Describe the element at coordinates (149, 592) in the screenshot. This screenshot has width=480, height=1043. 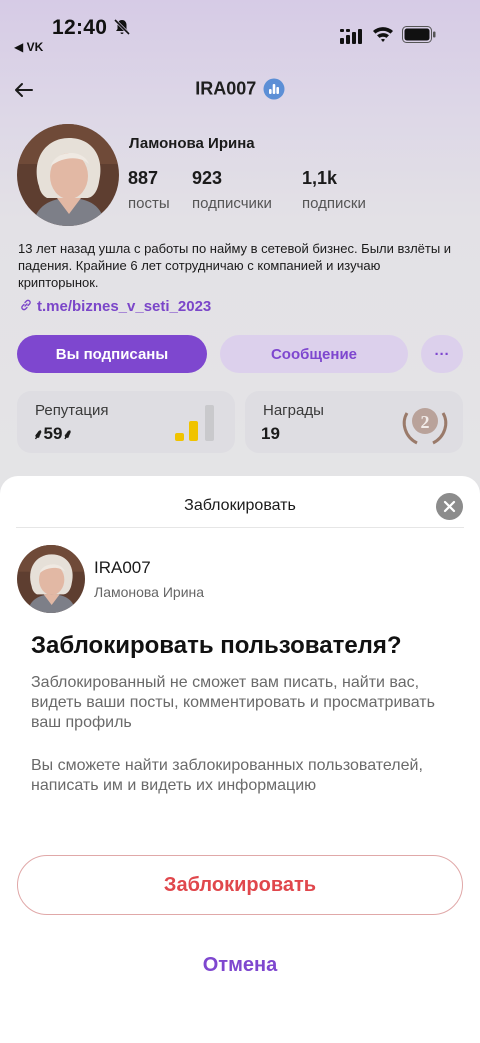
I see `blocked-user-name: Ламонова Ирина` at that location.